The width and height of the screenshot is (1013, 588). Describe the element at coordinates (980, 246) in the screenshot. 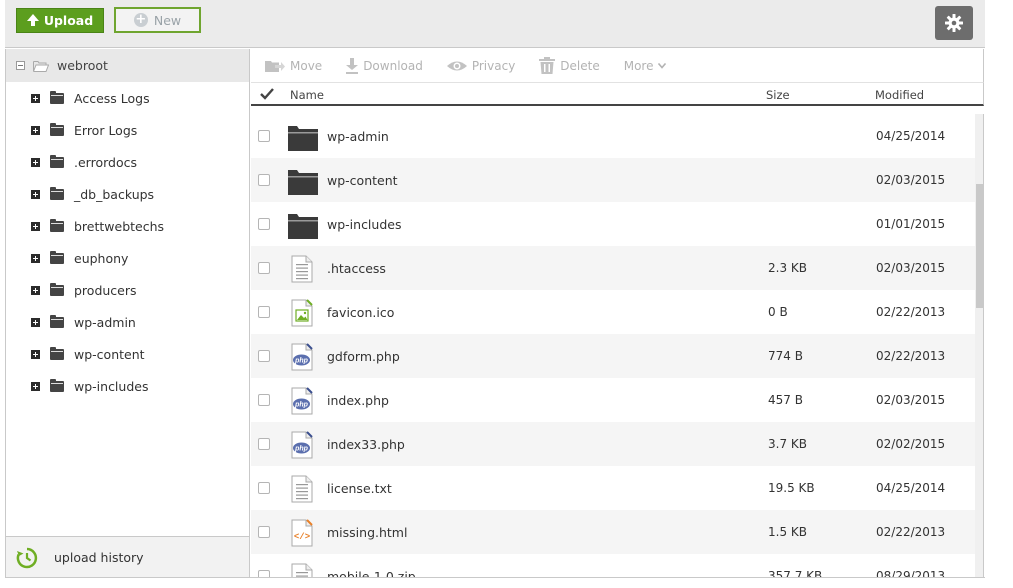

I see `scrollbar-thumb` at that location.